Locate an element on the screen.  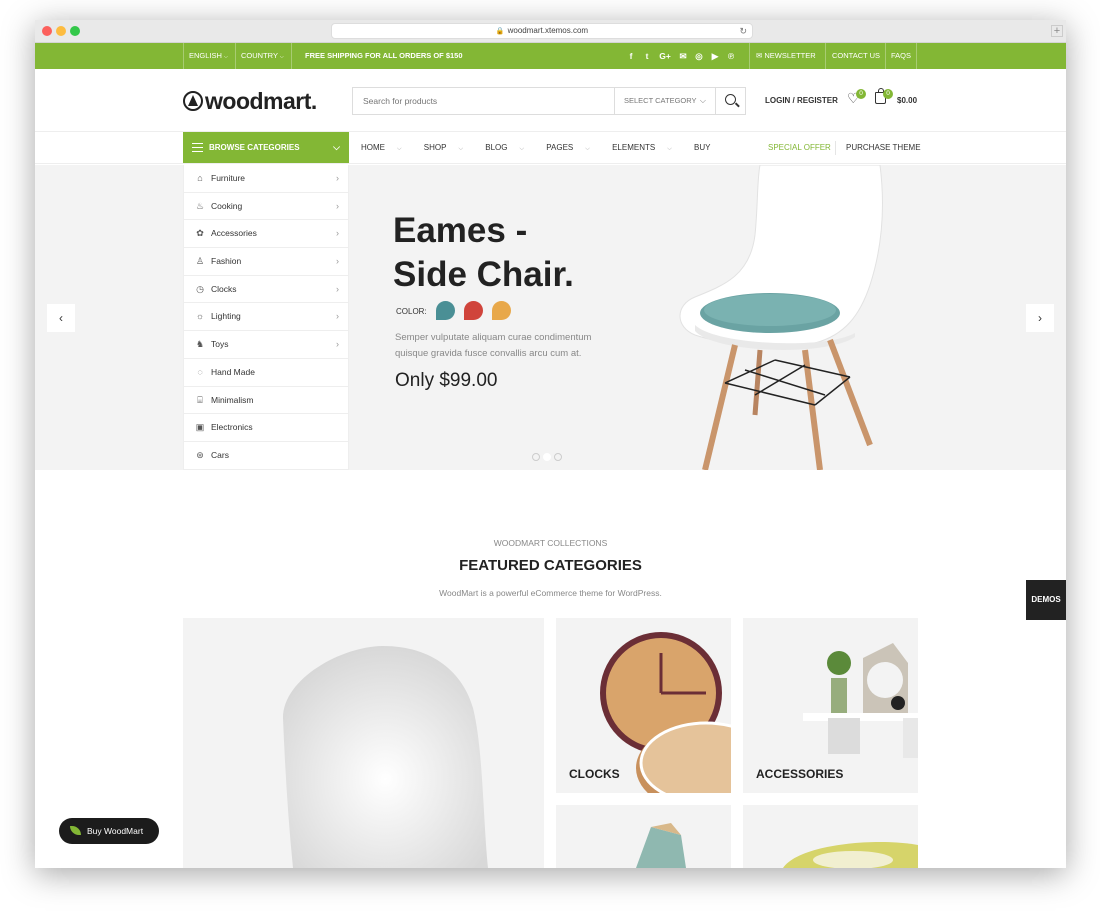
hamburger-icon is located at coordinates (197, 147).